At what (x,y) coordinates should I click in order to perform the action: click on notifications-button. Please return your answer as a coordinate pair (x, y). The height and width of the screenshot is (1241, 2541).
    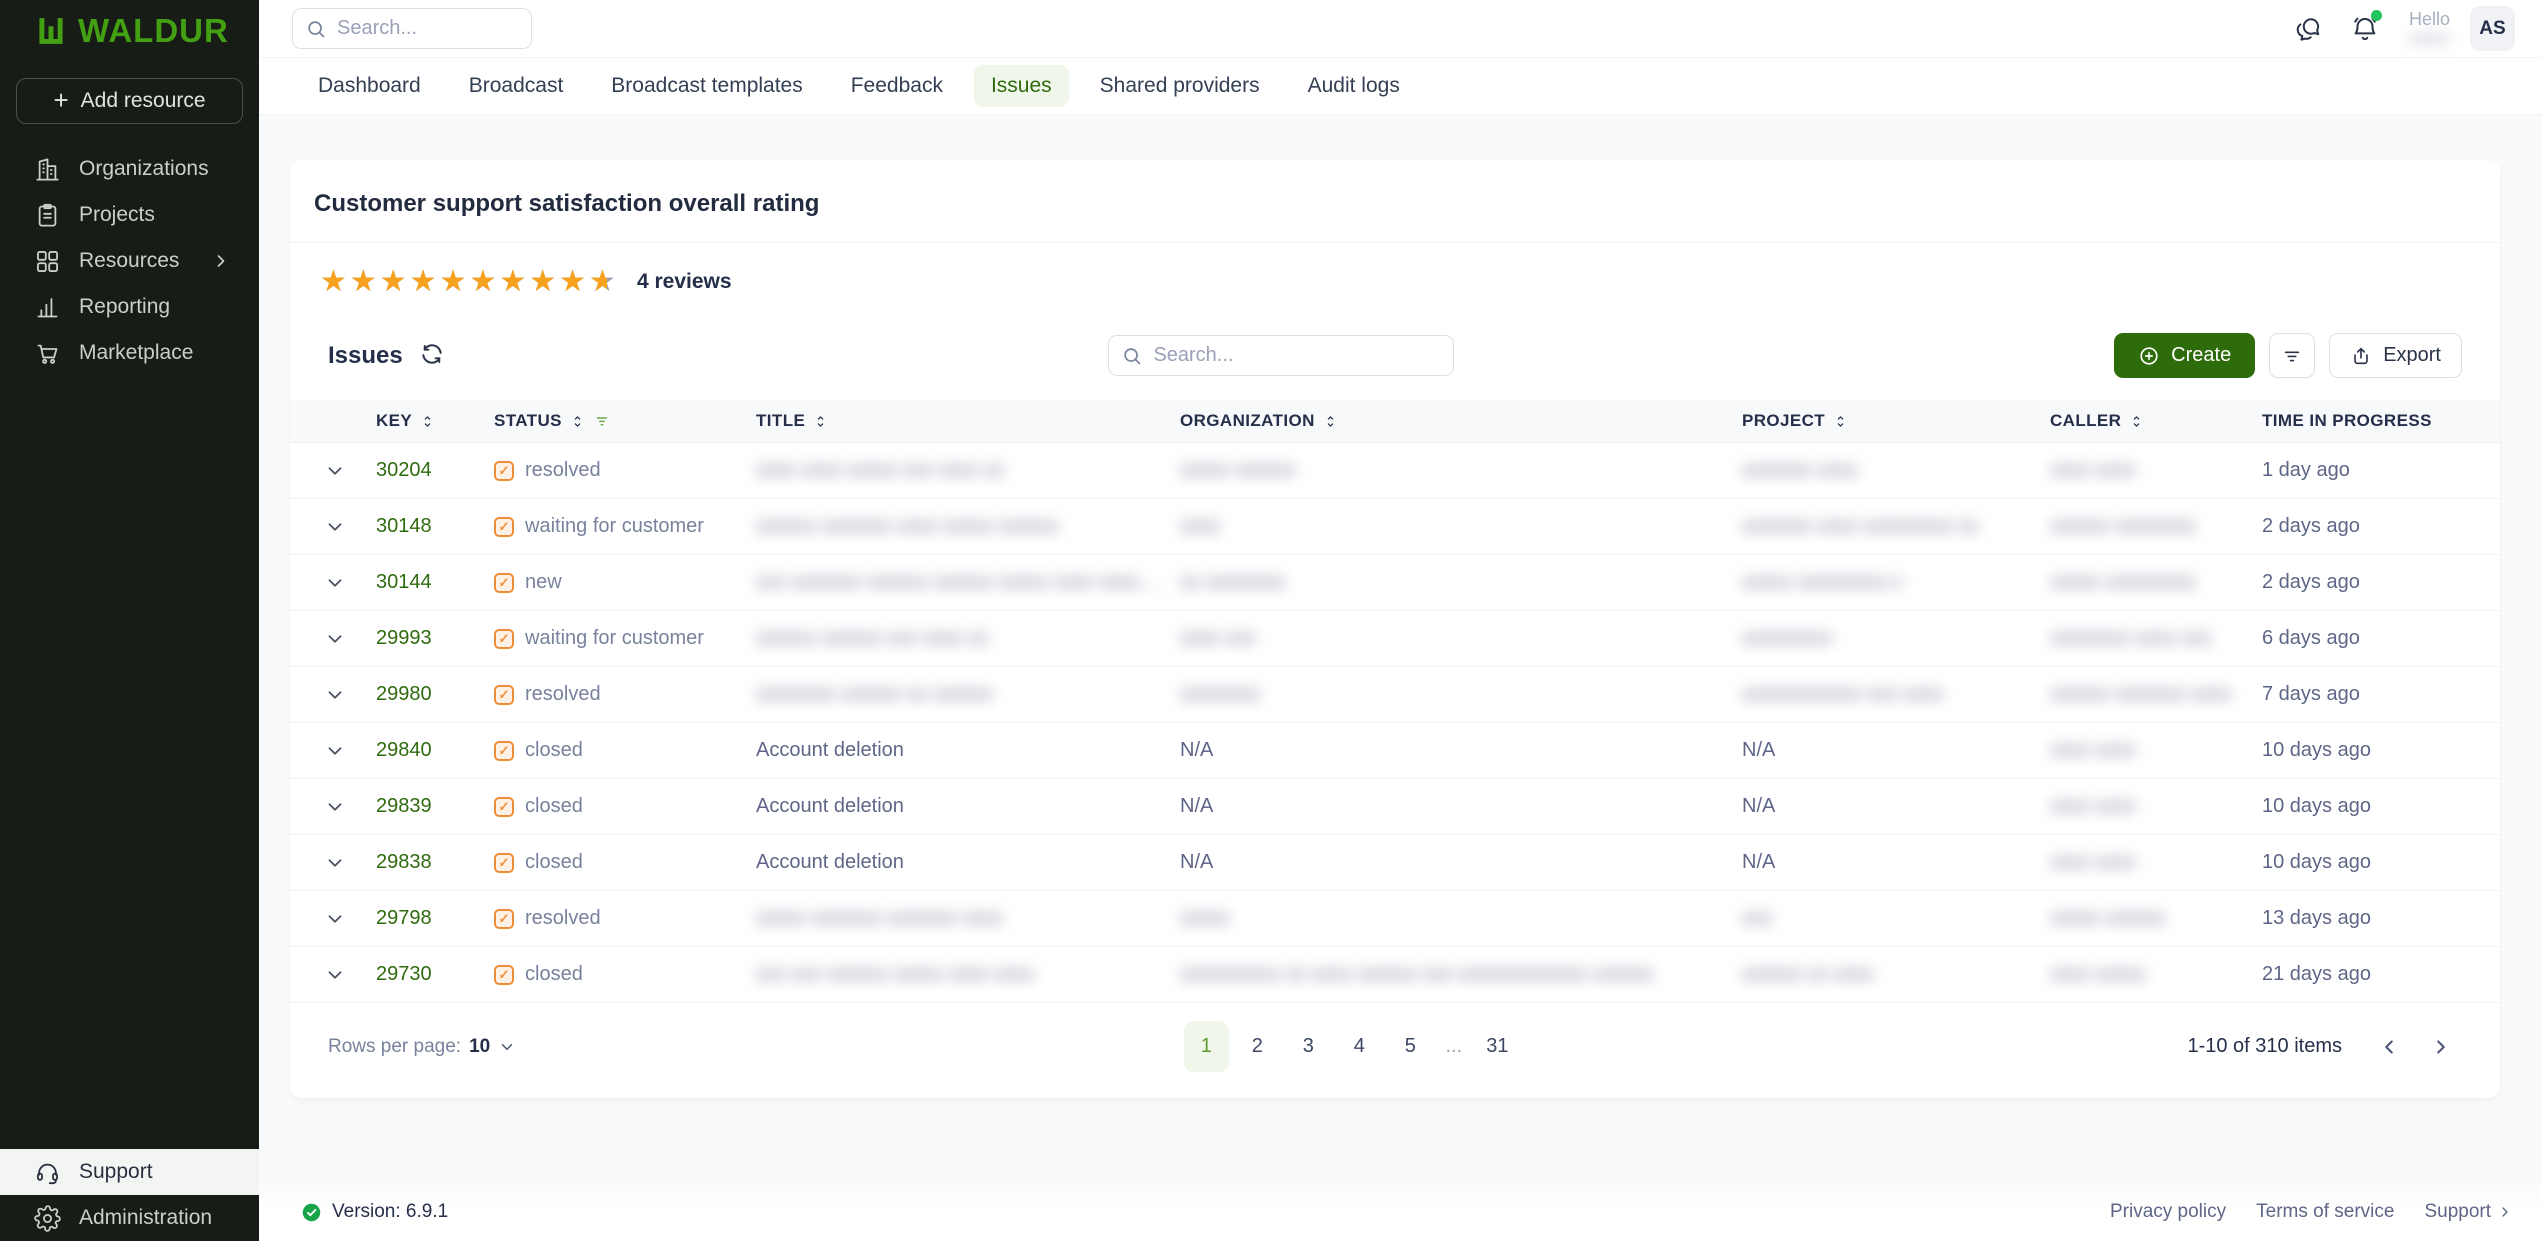
    Looking at the image, I should click on (2365, 28).